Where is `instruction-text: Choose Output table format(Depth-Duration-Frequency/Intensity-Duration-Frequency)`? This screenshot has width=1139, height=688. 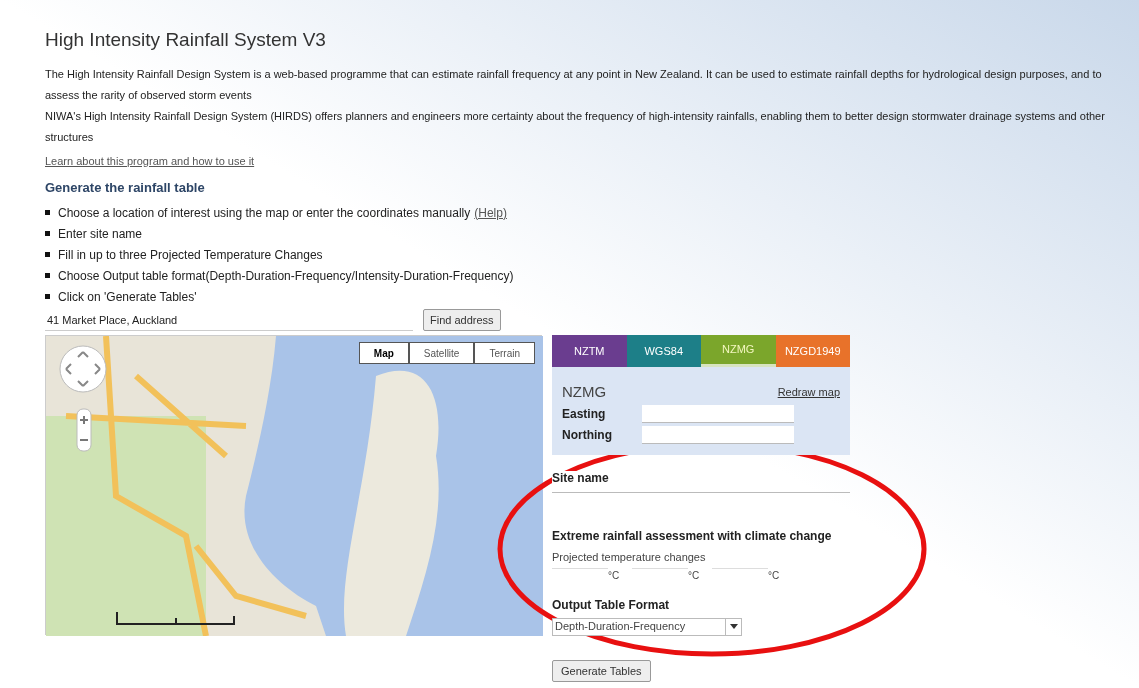 instruction-text: Choose Output table format(Depth-Duration-Frequency/Intensity-Duration-Frequency) is located at coordinates (286, 276).